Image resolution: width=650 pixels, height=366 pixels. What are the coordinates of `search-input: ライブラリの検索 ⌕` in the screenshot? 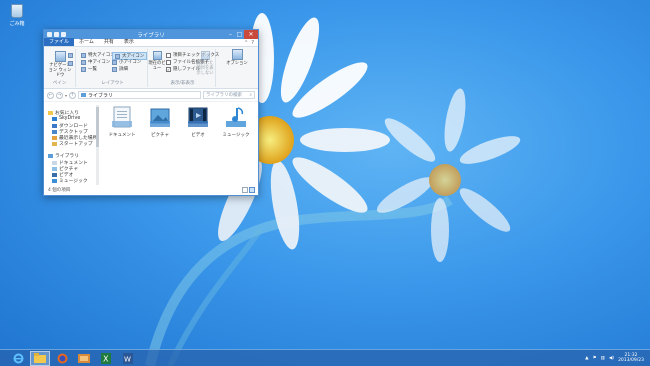 It's located at (229, 95).